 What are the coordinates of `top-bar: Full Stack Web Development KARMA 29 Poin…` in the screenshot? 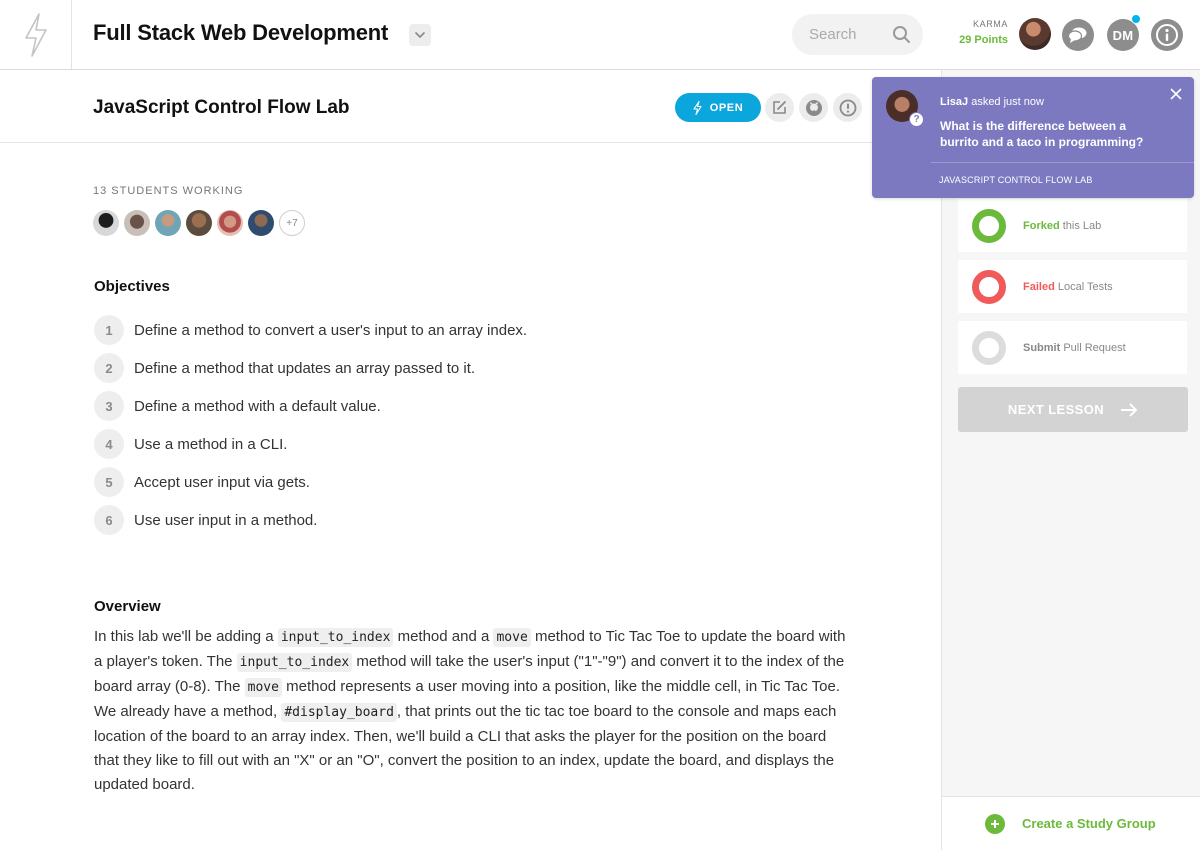 It's located at (600, 35).